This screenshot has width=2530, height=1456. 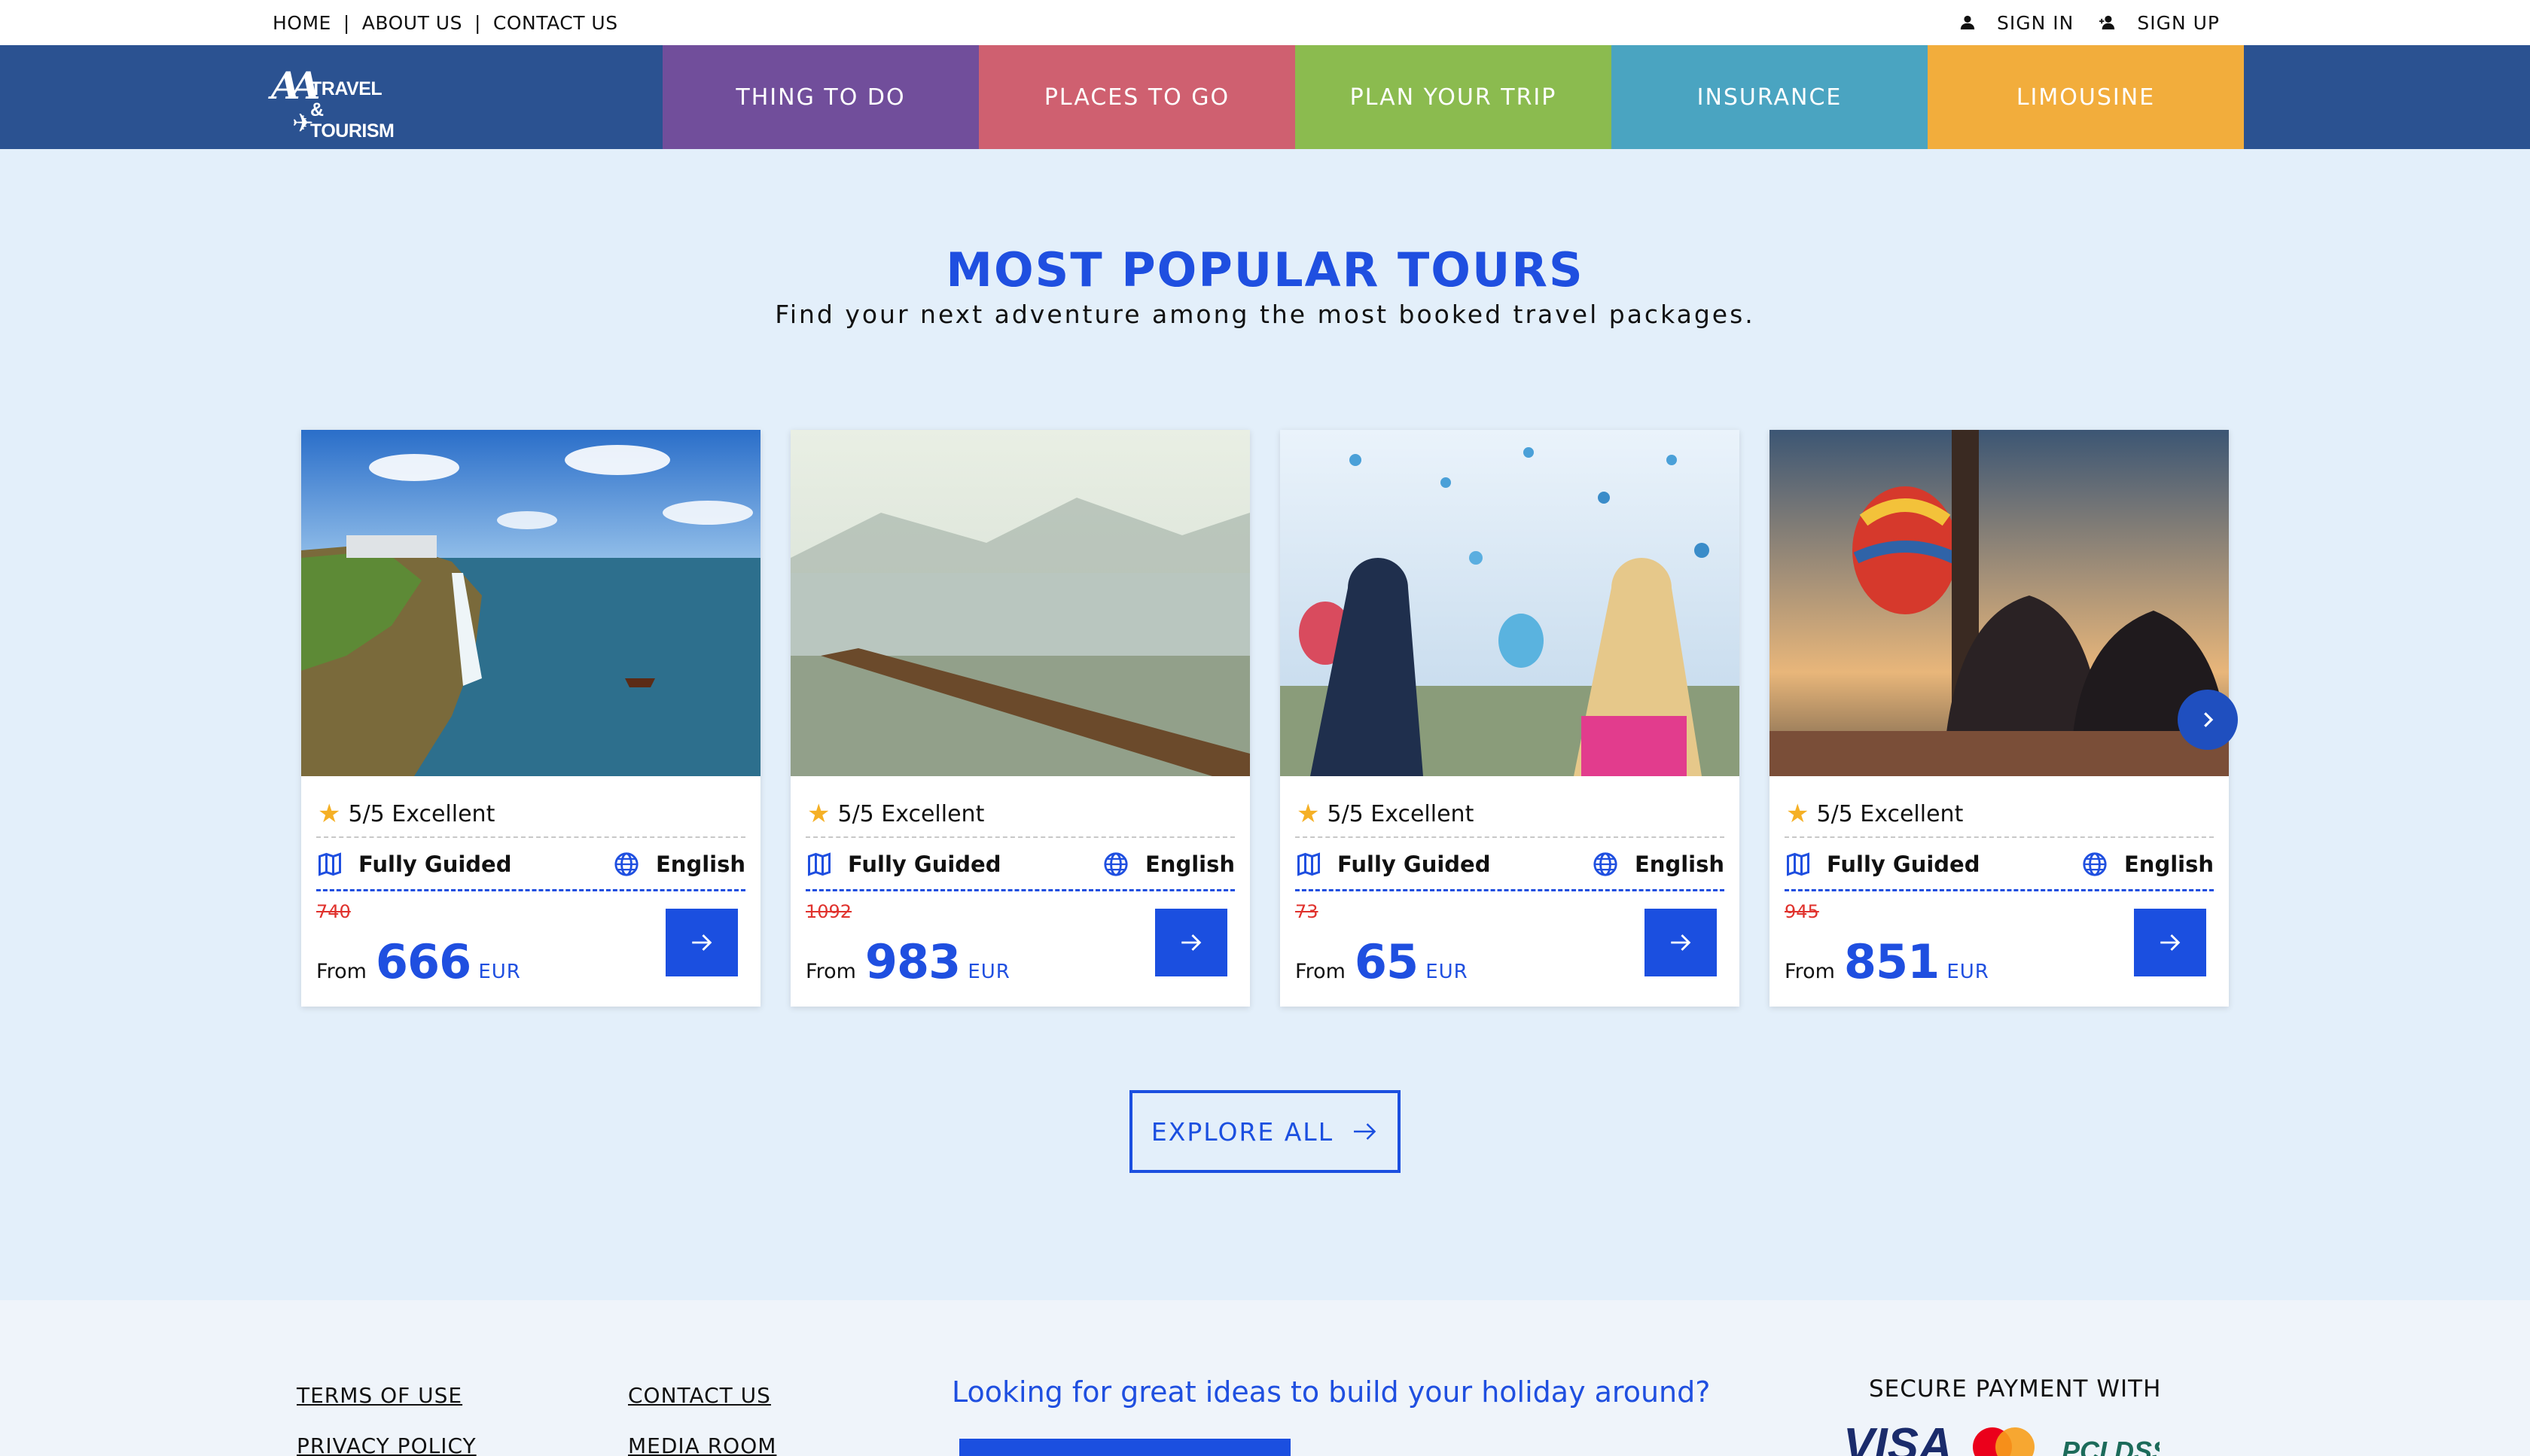 What do you see at coordinates (2178, 22) in the screenshot?
I see `sign-up-label: SIGN UP` at bounding box center [2178, 22].